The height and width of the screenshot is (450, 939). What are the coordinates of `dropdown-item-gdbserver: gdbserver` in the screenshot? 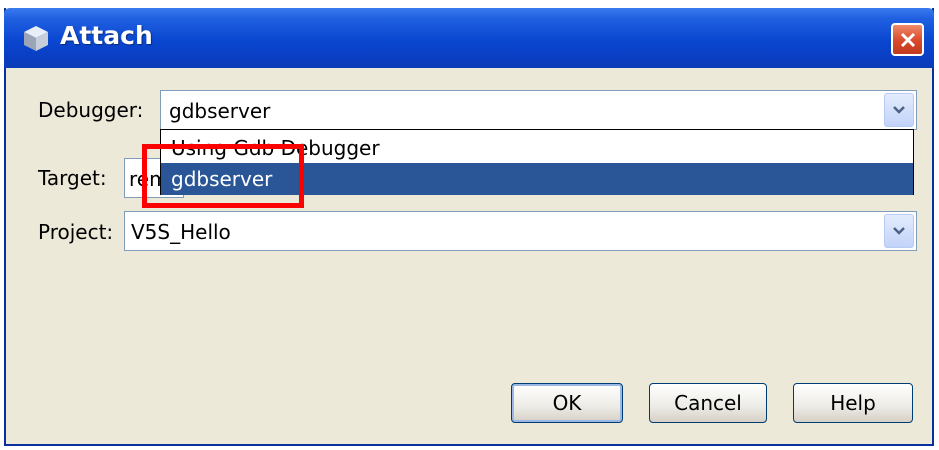 It's located at (537, 179).